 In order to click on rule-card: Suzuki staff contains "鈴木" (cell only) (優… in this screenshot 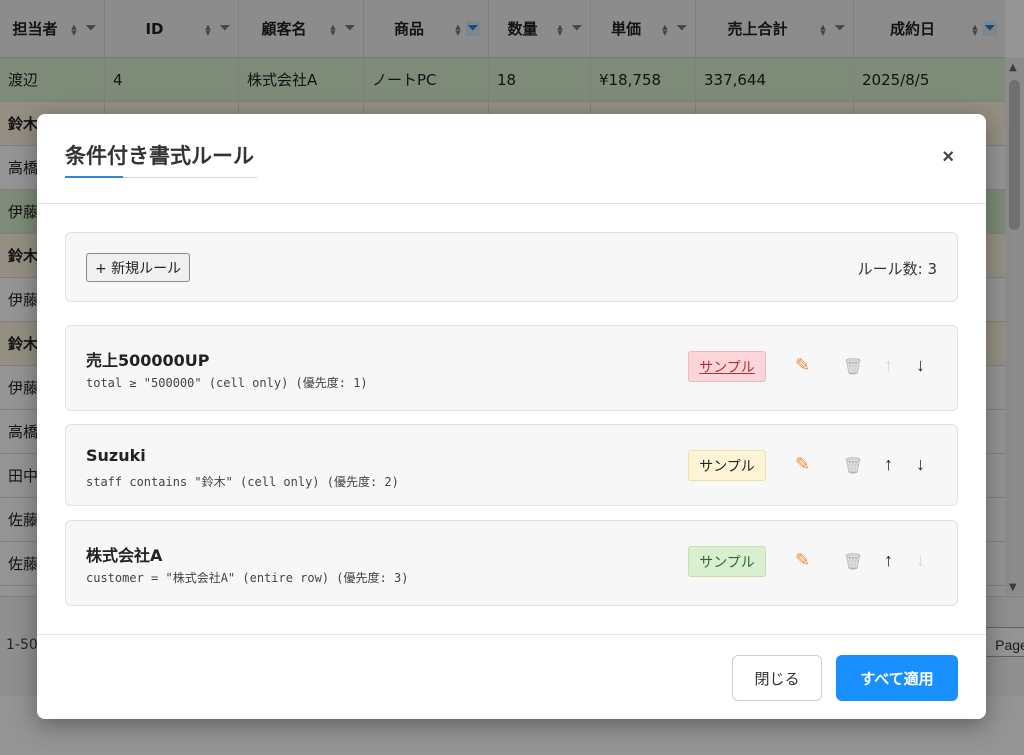, I will do `click(511, 465)`.